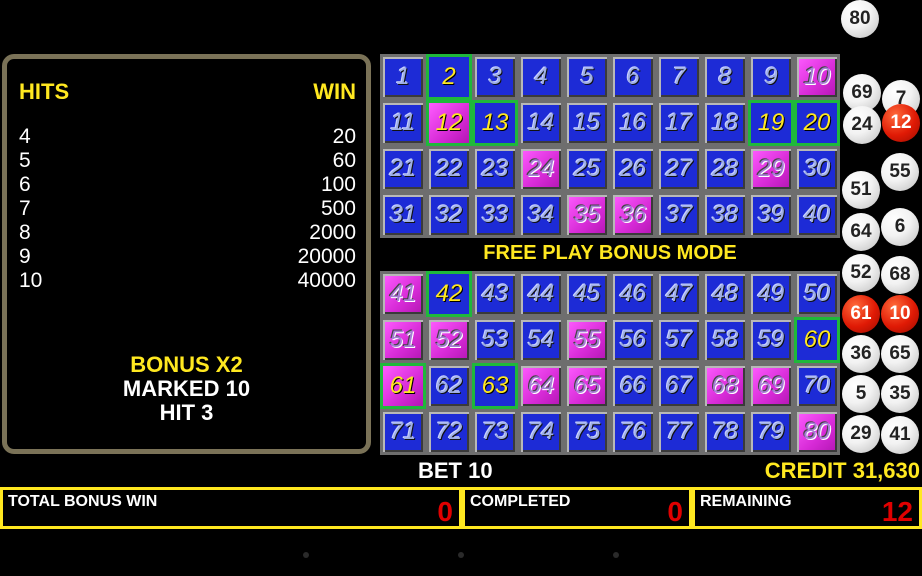 This screenshot has height=576, width=922. I want to click on drawn-ball: 51, so click(861, 190).